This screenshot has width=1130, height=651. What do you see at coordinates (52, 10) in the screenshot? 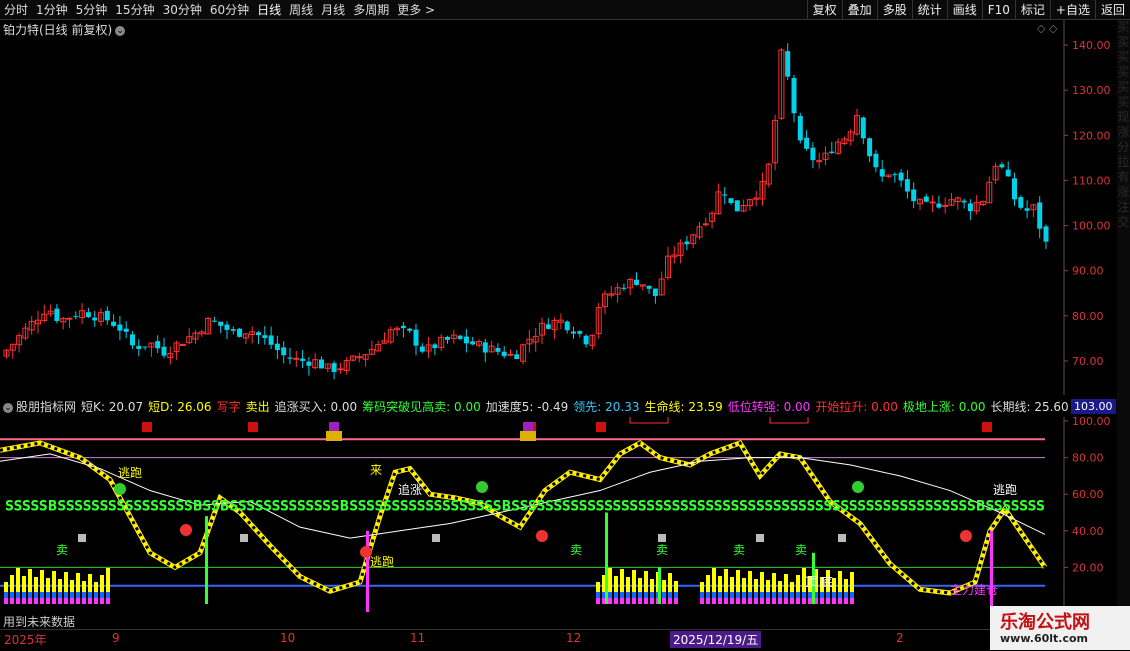
I see `period-tab-1: 1分钟` at bounding box center [52, 10].